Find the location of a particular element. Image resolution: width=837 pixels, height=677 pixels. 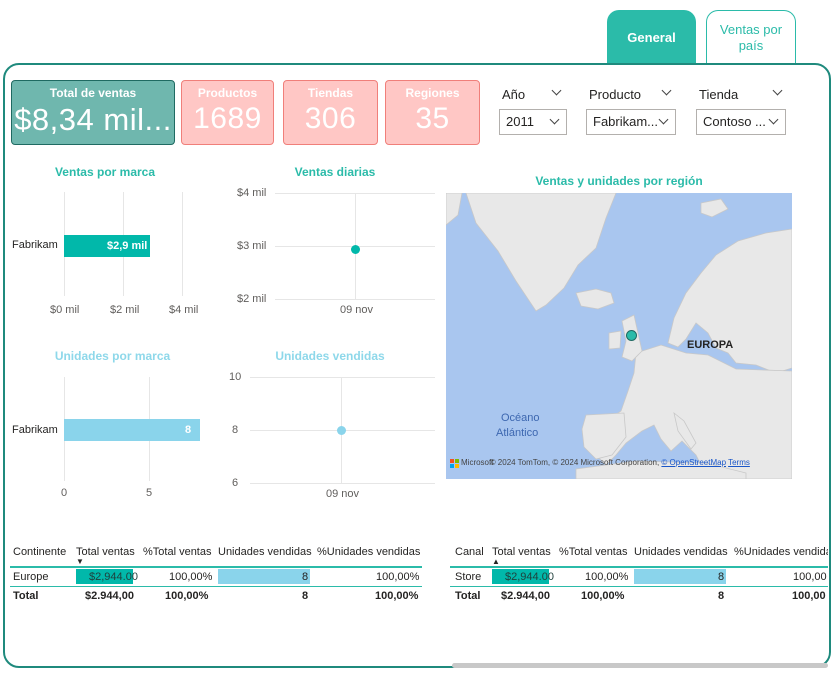

x-tick: 0 is located at coordinates (64, 493).